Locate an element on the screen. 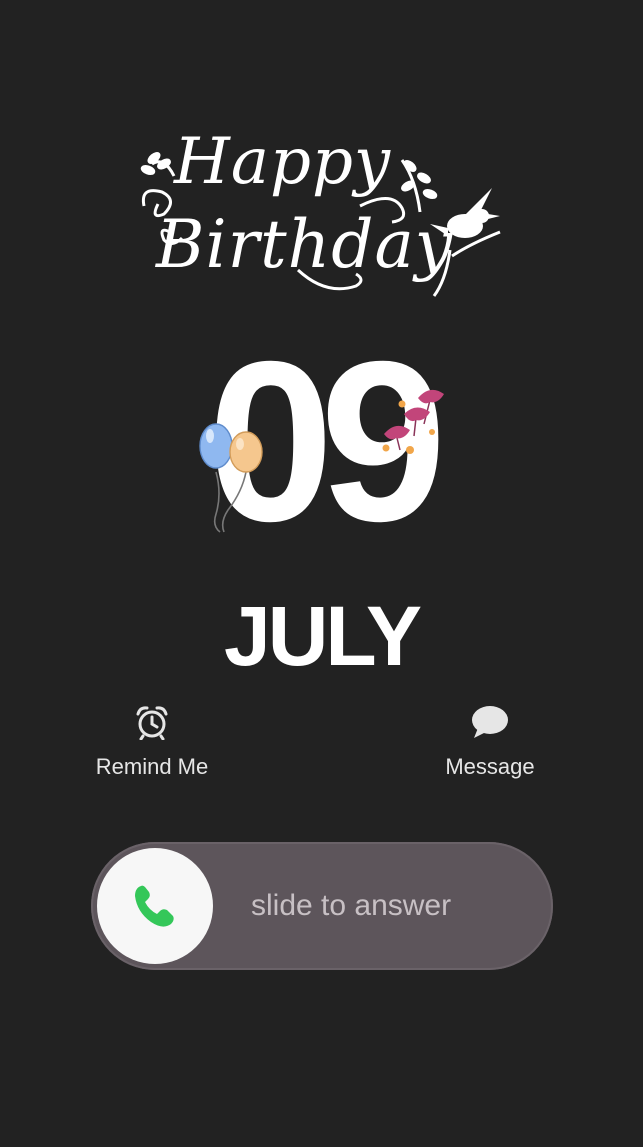  phone-icon is located at coordinates (154, 906).